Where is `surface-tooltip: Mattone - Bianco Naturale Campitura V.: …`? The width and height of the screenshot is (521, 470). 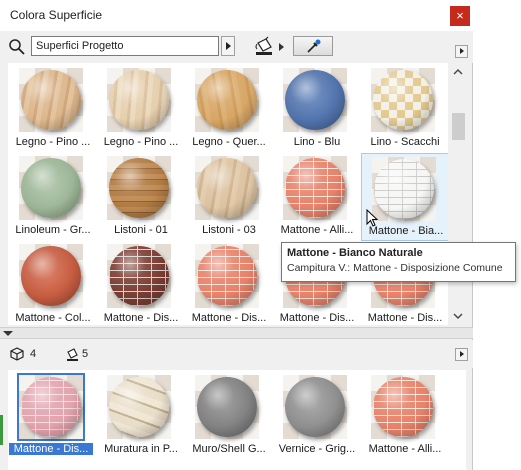 surface-tooltip: Mattone - Bianco Naturale Campitura V.: … is located at coordinates (398, 262).